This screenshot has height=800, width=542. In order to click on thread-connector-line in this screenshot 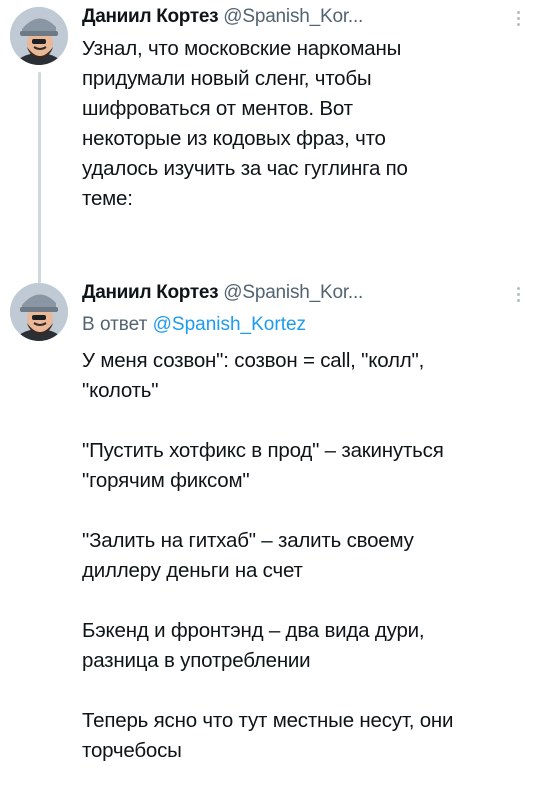, I will do `click(39, 182)`.